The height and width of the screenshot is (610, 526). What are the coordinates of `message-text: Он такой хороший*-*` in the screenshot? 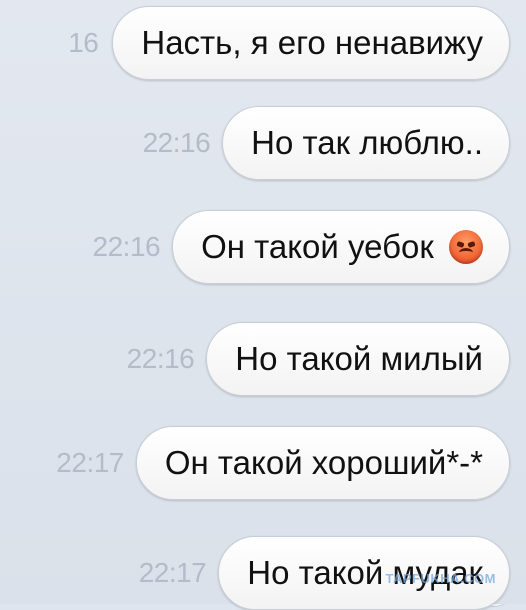 It's located at (323, 462).